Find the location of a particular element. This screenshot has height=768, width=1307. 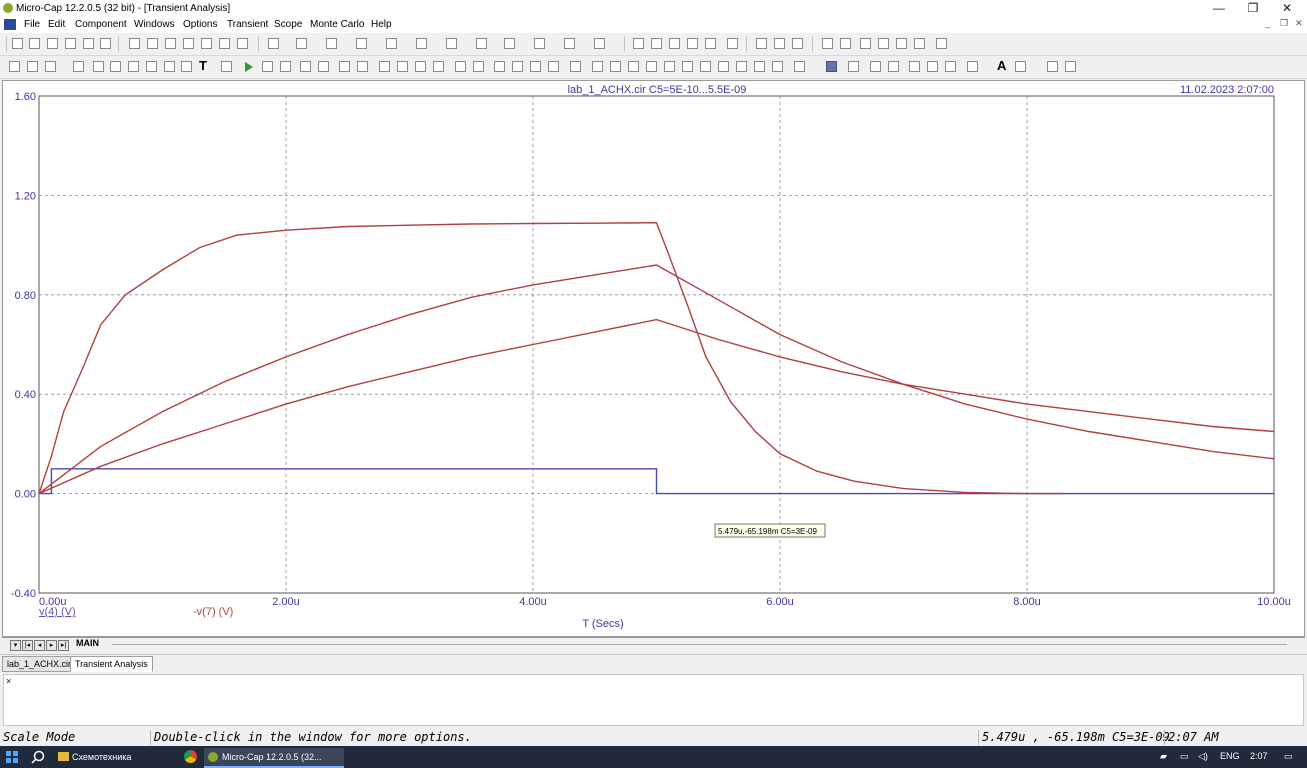

inflection-icon is located at coordinates (669, 66).